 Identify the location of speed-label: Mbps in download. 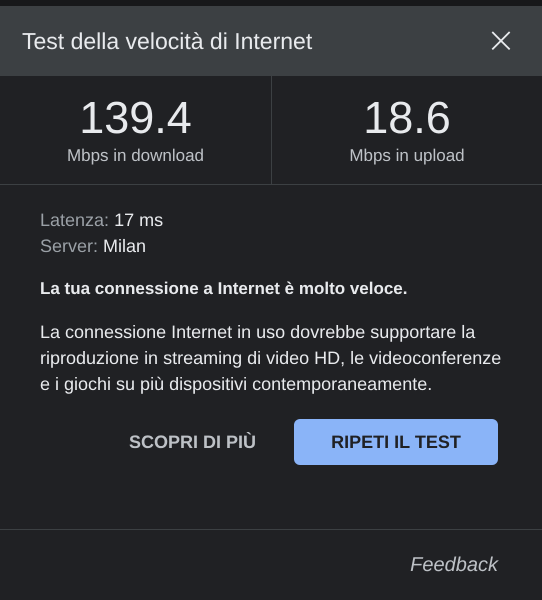
(135, 156).